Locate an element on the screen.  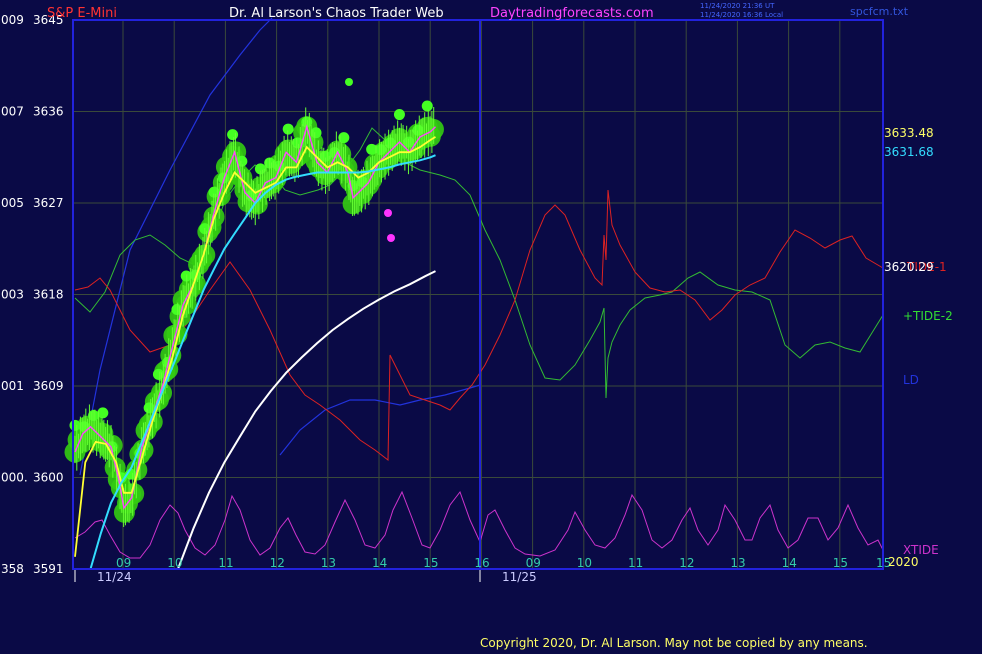
y-tick-label: 3600 is located at coordinates (48, 478).